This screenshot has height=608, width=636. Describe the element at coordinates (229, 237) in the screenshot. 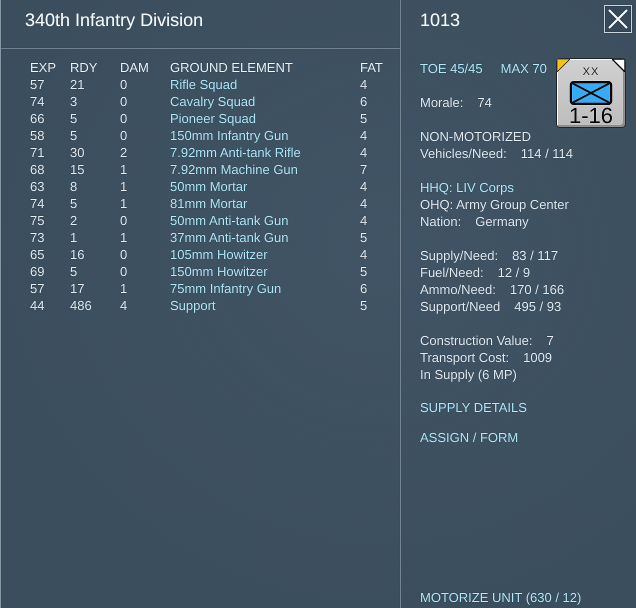

I see `ground-element-link: 37mm Anti-tank Gun` at that location.